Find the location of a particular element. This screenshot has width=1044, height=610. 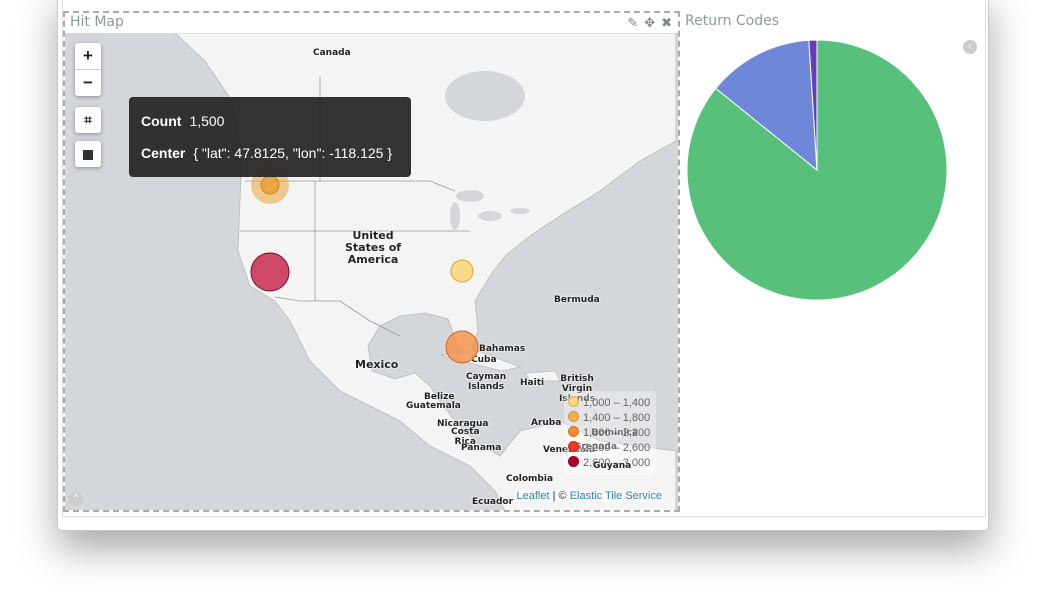

crop-button: ⌗ is located at coordinates (88, 120).